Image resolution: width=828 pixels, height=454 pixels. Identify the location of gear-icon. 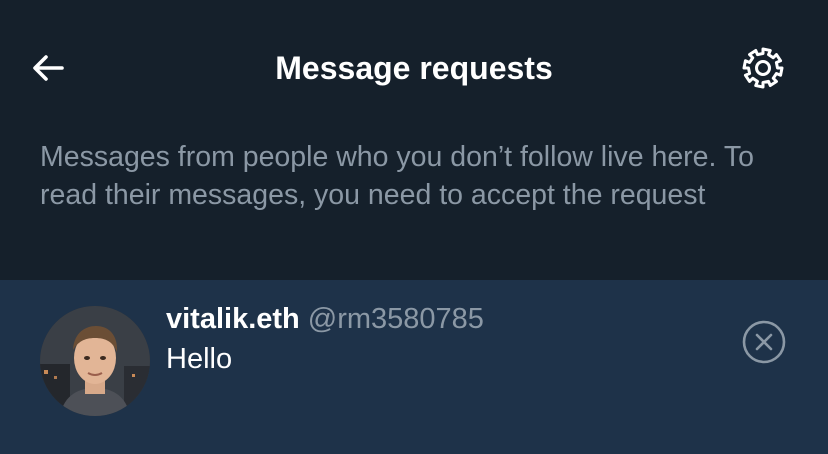
(763, 68).